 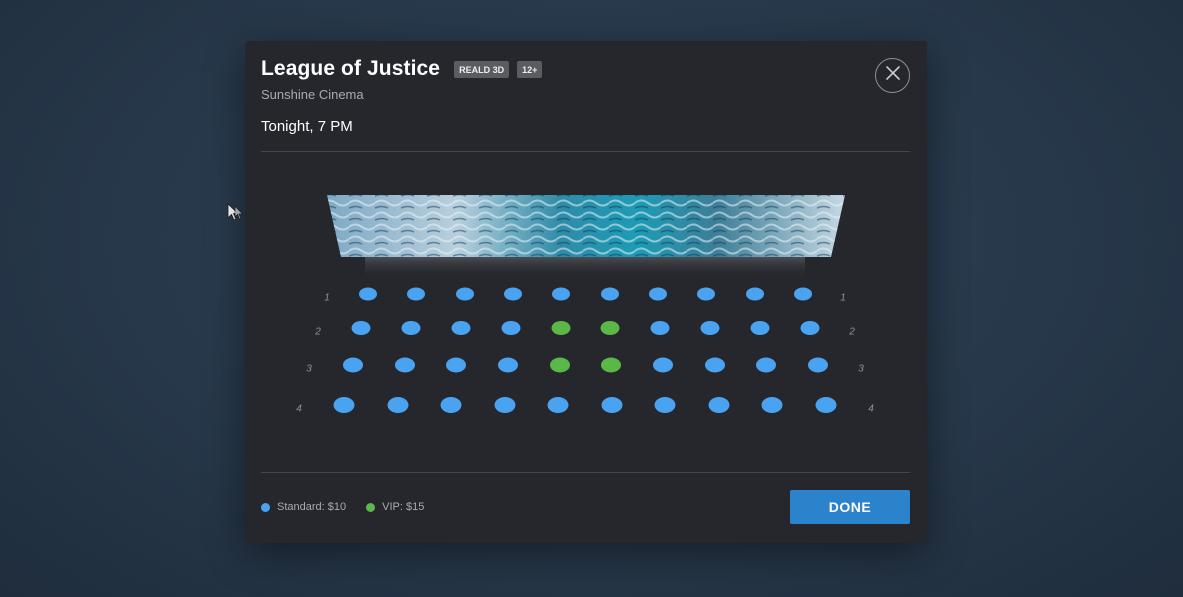 I want to click on mouse-cursor, so click(x=237, y=215).